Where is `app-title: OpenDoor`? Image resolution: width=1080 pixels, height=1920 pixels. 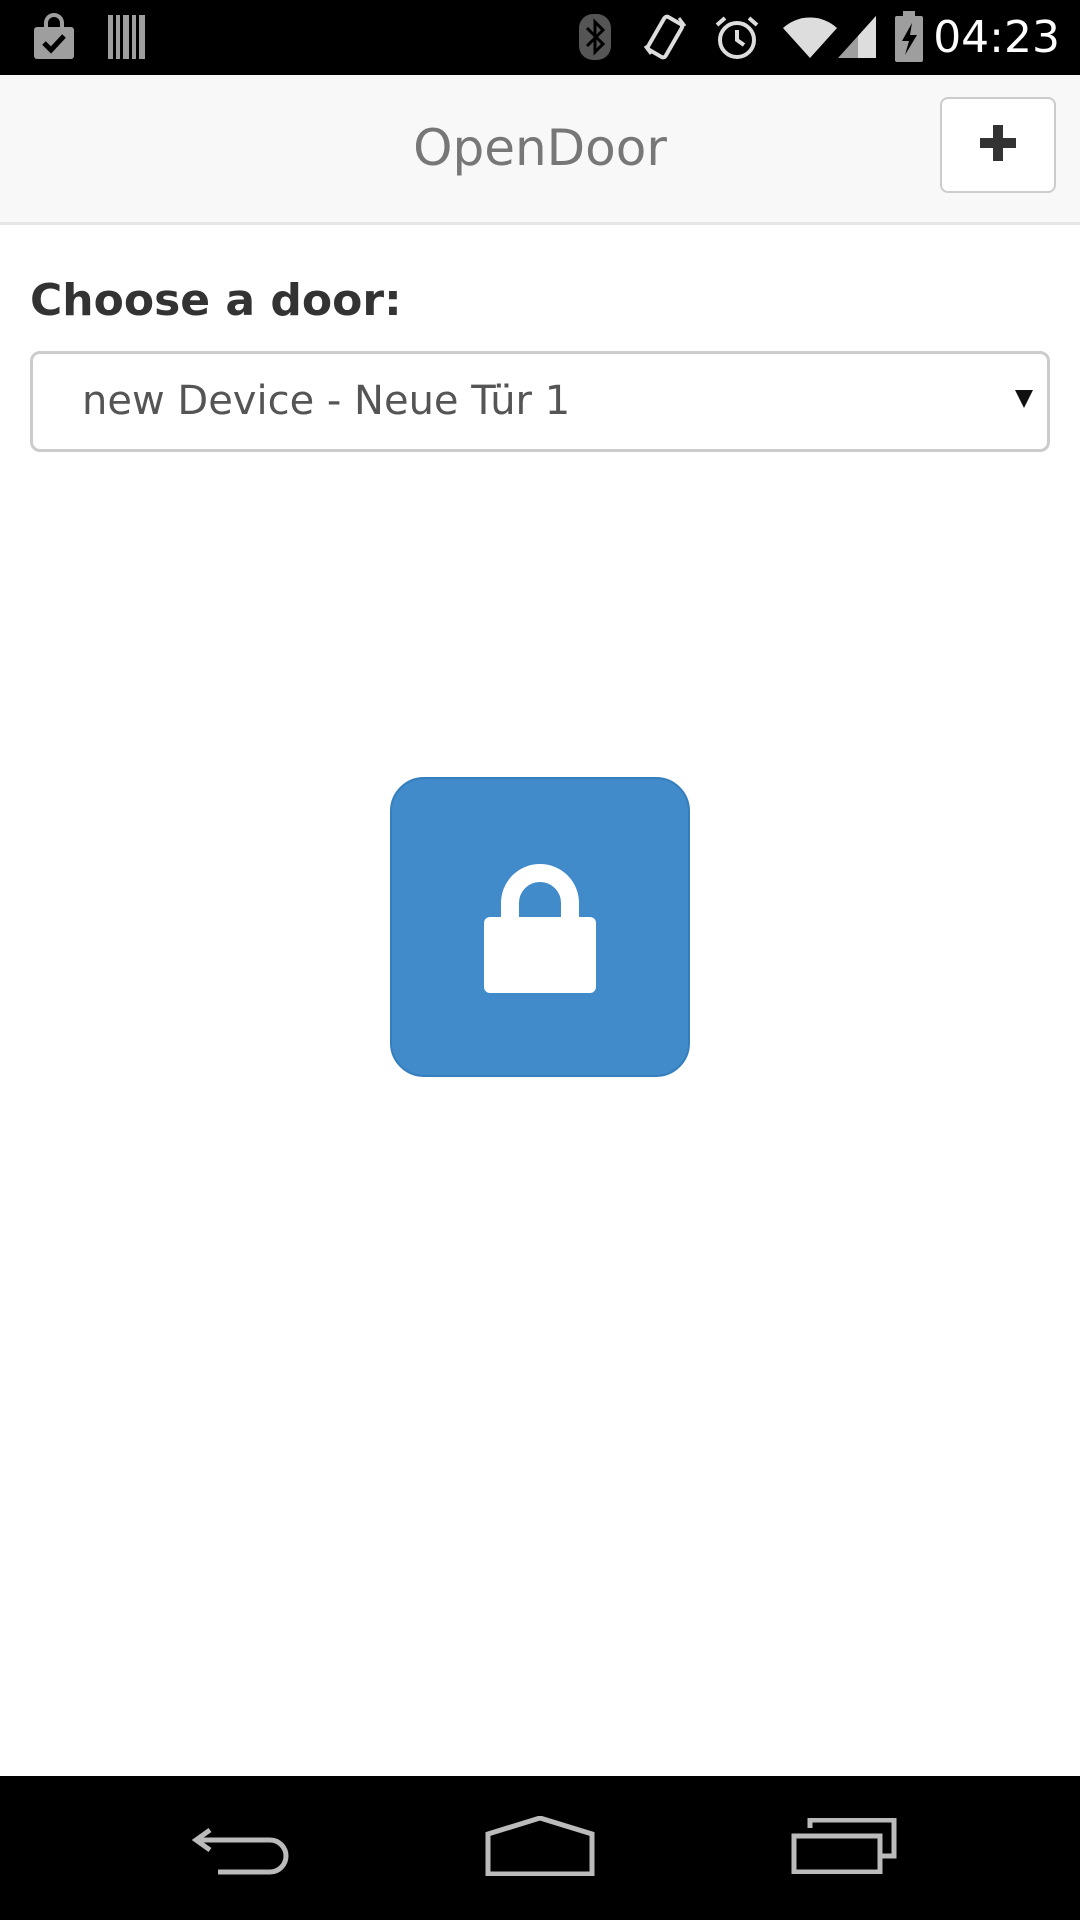 app-title: OpenDoor is located at coordinates (540, 148).